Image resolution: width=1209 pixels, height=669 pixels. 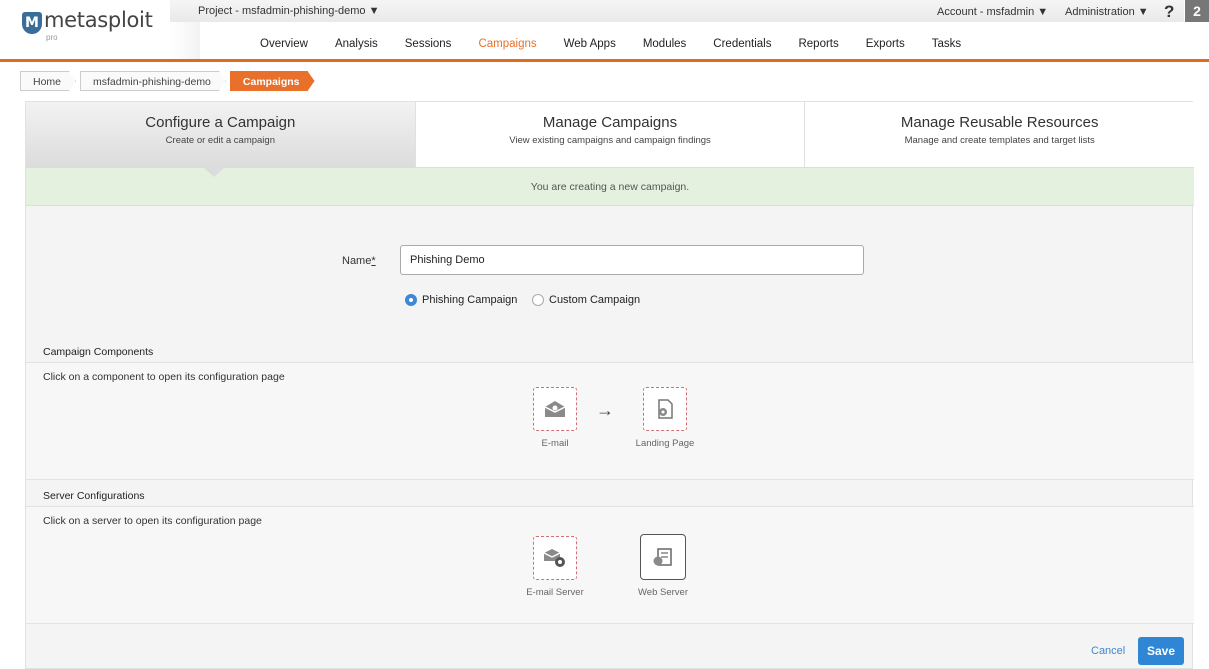 I want to click on logo-text: metasploit, so click(x=98, y=20).